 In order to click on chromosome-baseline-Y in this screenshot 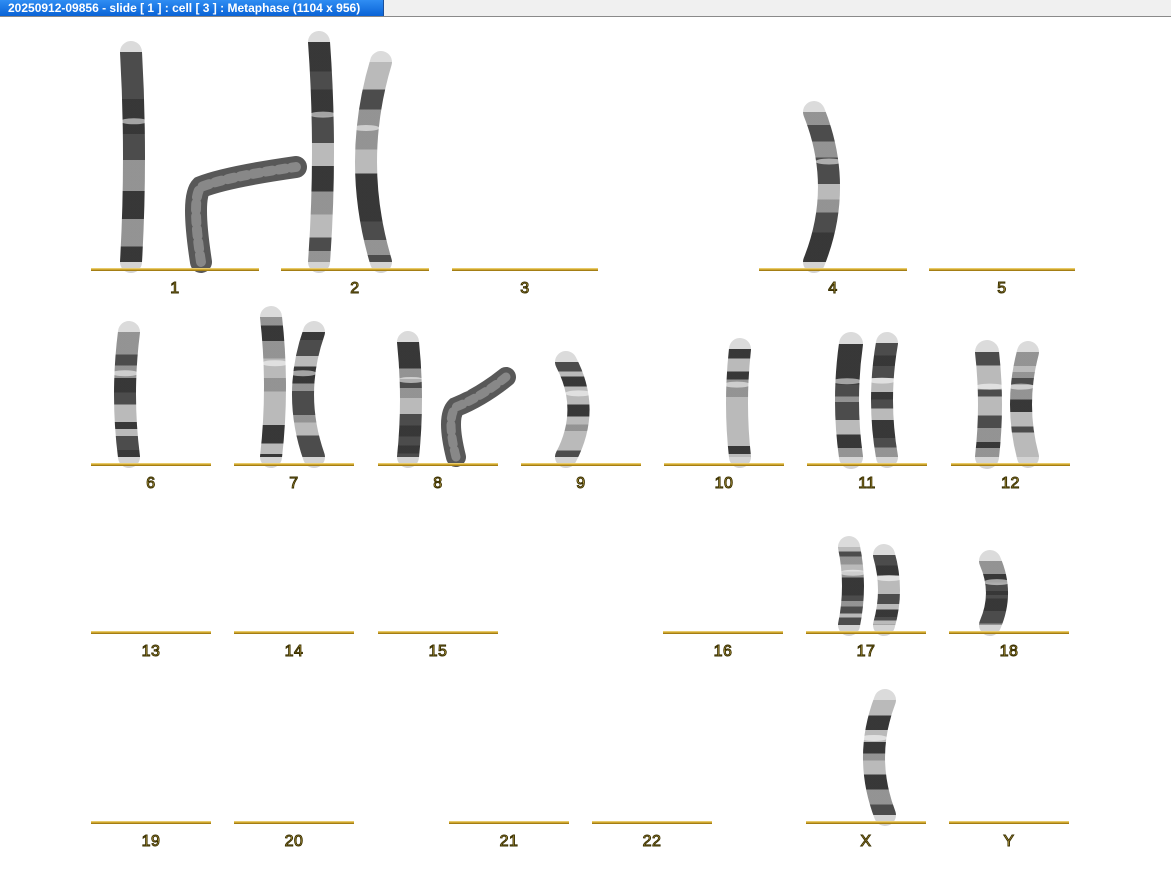, I will do `click(1009, 822)`.